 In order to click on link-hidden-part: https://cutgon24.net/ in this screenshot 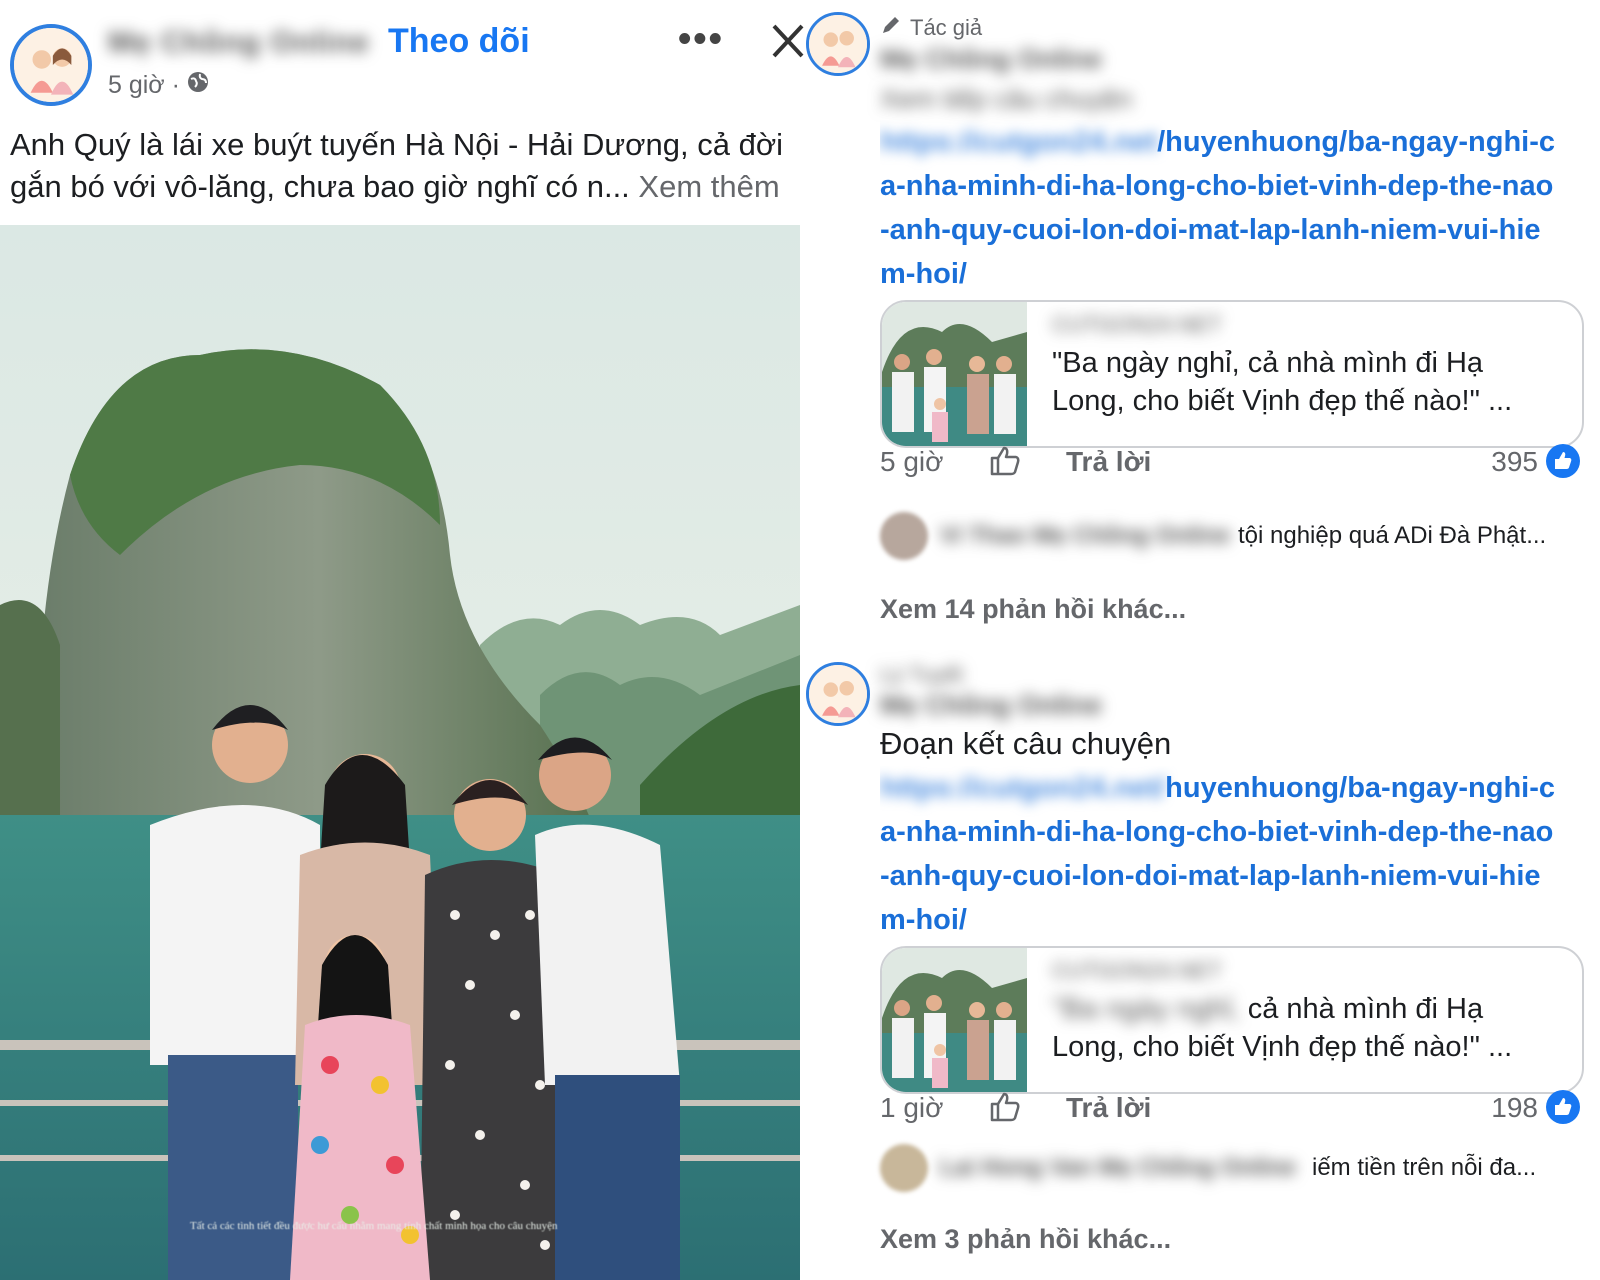, I will do `click(1023, 788)`.